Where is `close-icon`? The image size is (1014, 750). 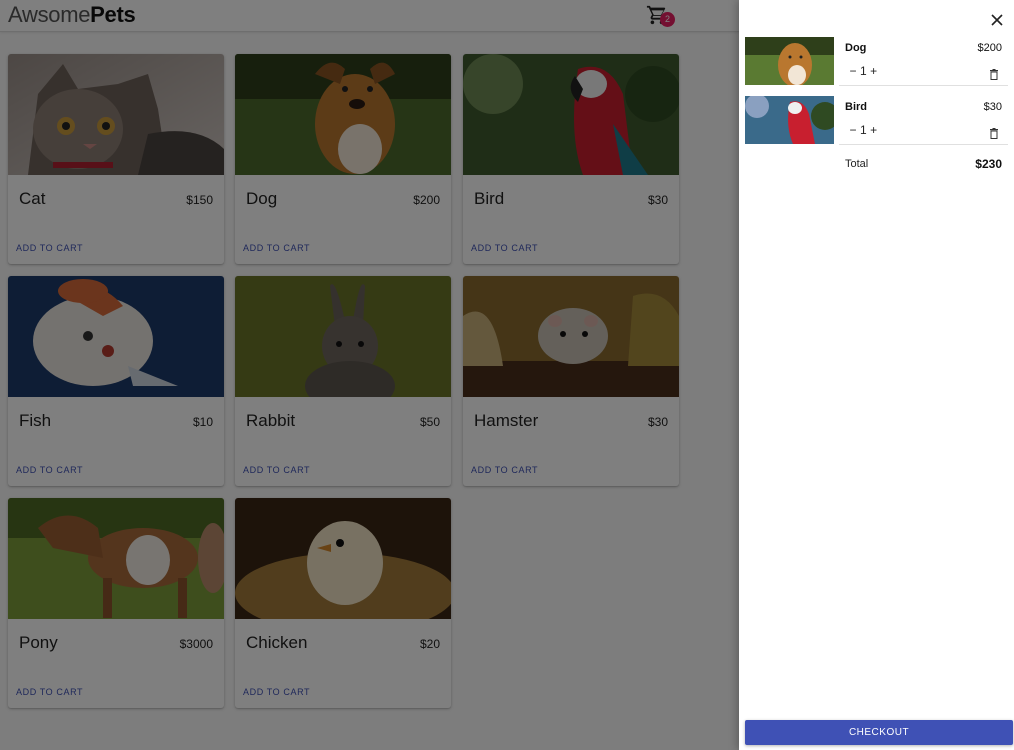
close-icon is located at coordinates (997, 20).